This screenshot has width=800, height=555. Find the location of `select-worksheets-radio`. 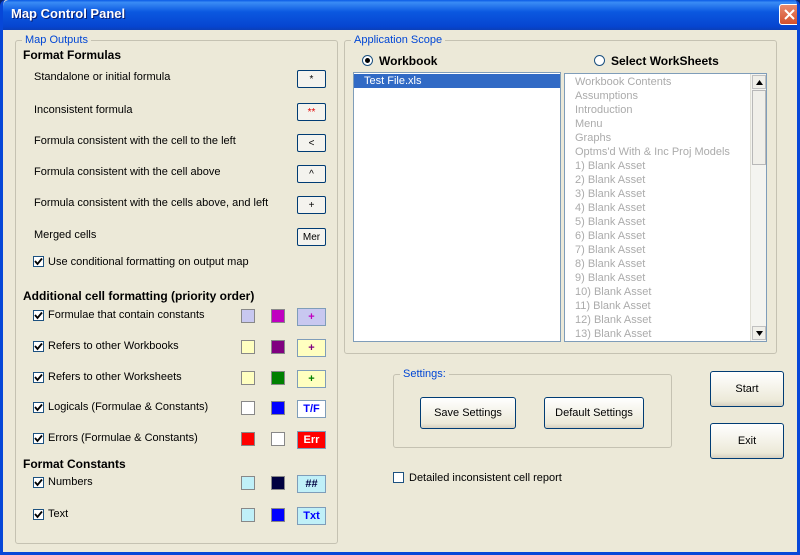

select-worksheets-radio is located at coordinates (599, 60).